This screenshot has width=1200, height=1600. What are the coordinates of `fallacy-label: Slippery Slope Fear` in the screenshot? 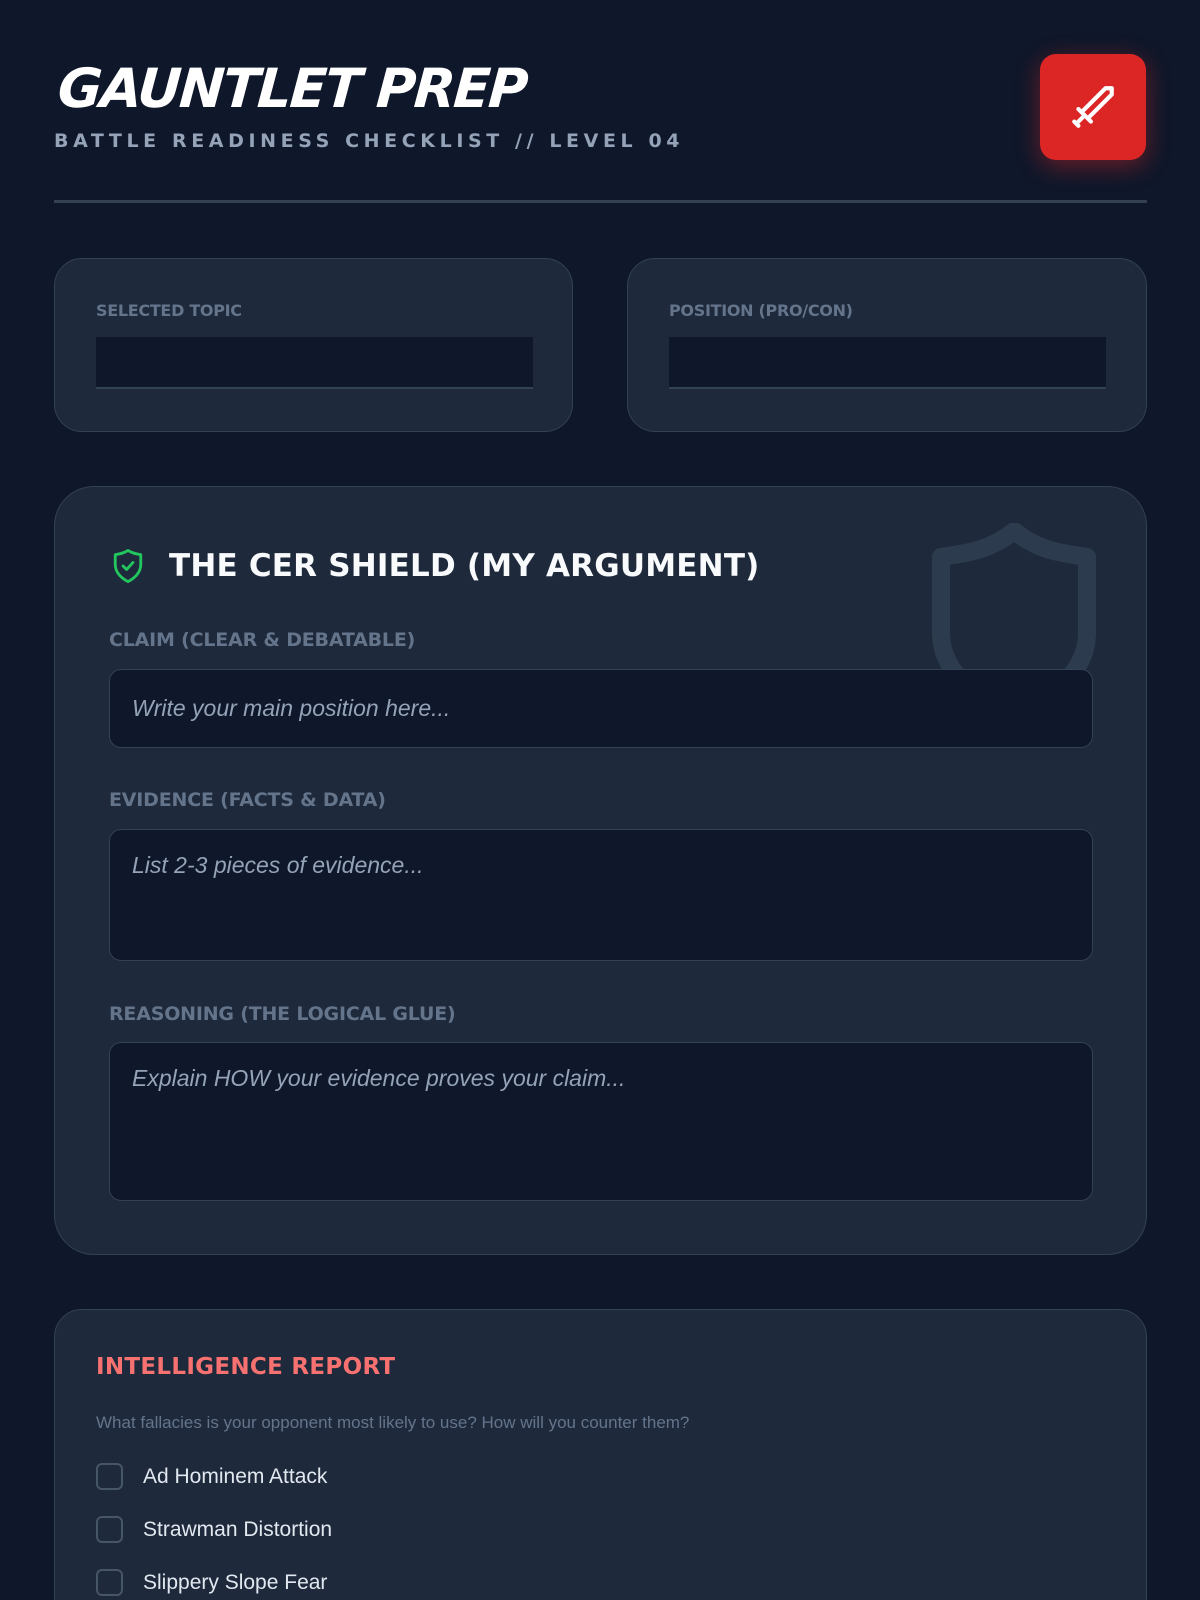 It's located at (235, 1582).